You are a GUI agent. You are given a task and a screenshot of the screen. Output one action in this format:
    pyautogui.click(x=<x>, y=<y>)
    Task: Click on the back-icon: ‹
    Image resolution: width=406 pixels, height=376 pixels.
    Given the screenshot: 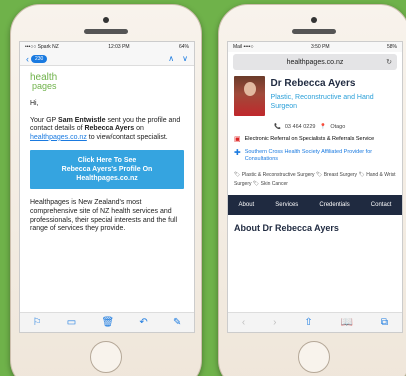 What is the action you would take?
    pyautogui.click(x=243, y=322)
    